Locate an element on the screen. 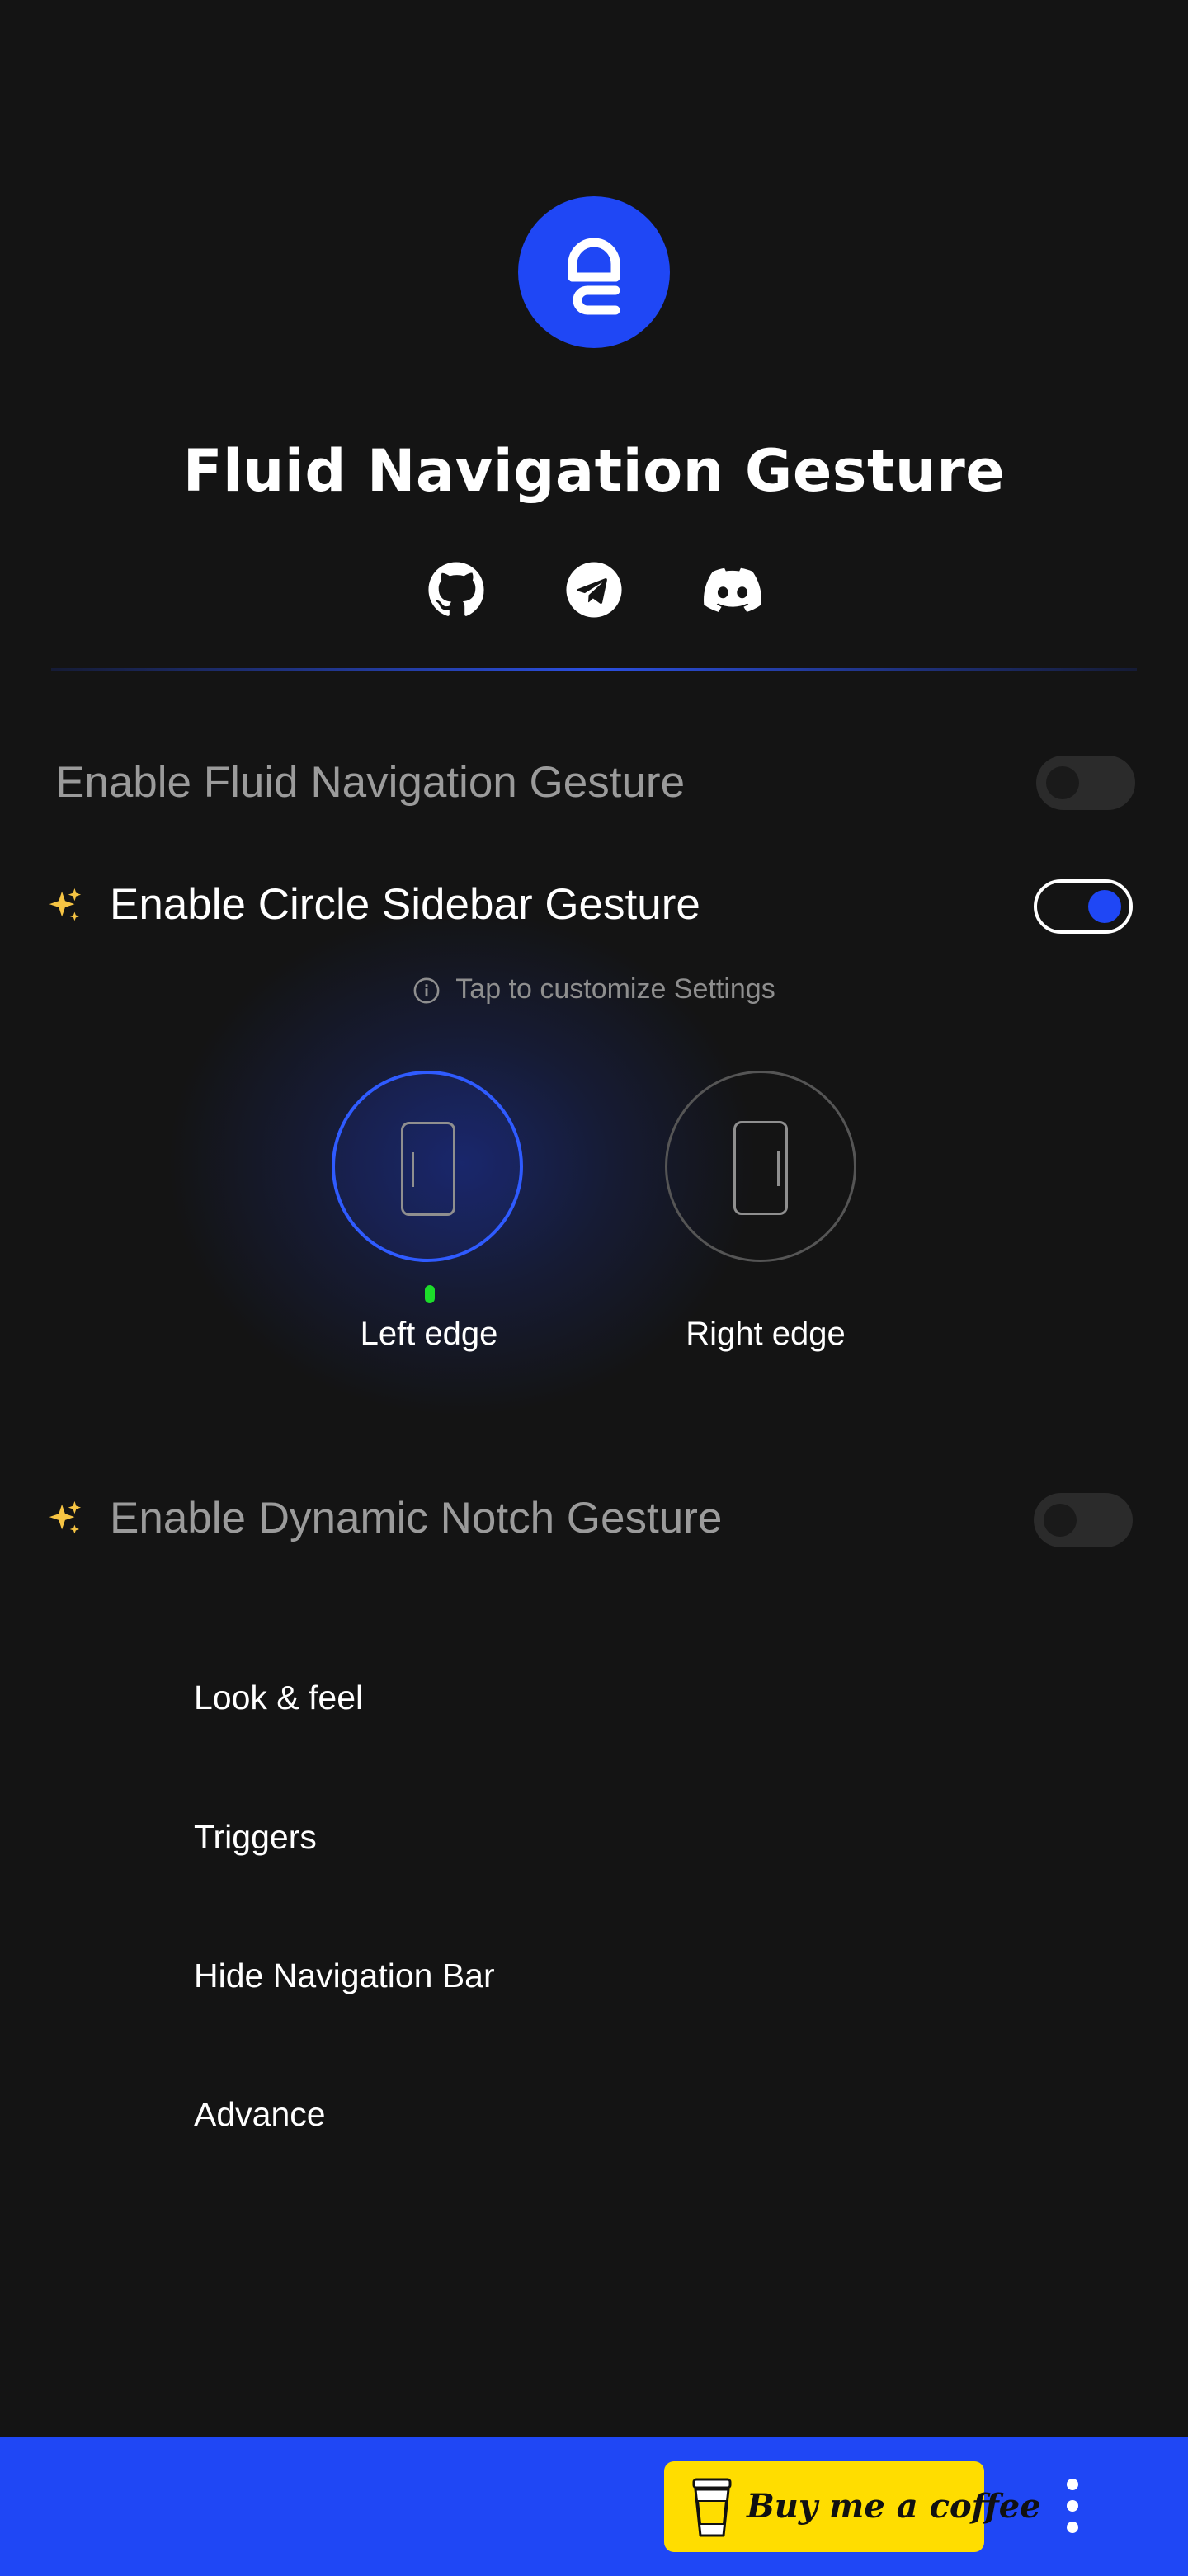 This screenshot has width=1188, height=2576. more-options-button is located at coordinates (1072, 2506).